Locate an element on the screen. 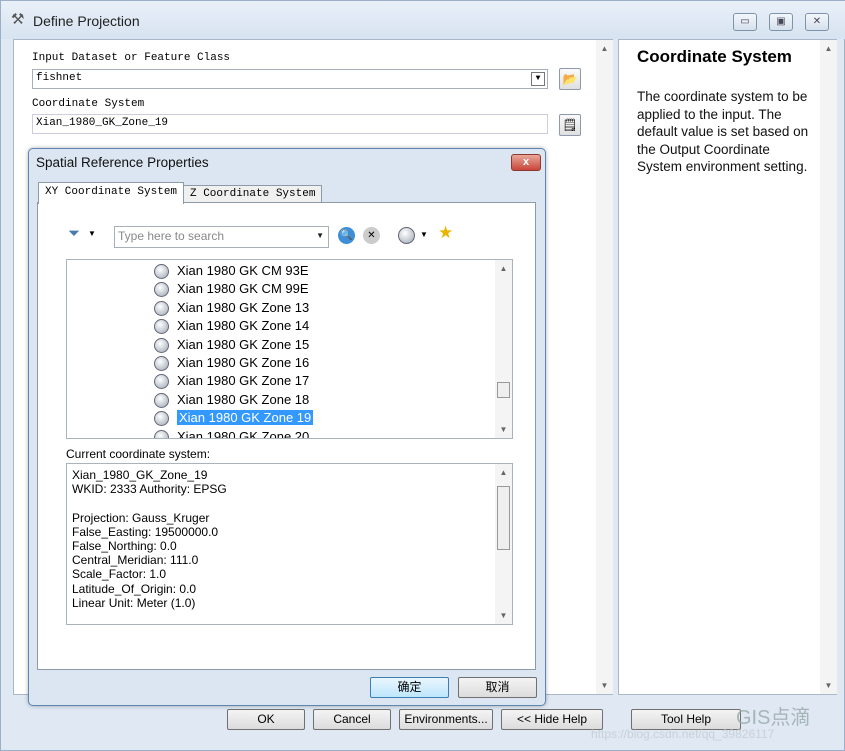 This screenshot has height=751, width=845. detail-line: False_Easting: 19500000.0 is located at coordinates (145, 531).